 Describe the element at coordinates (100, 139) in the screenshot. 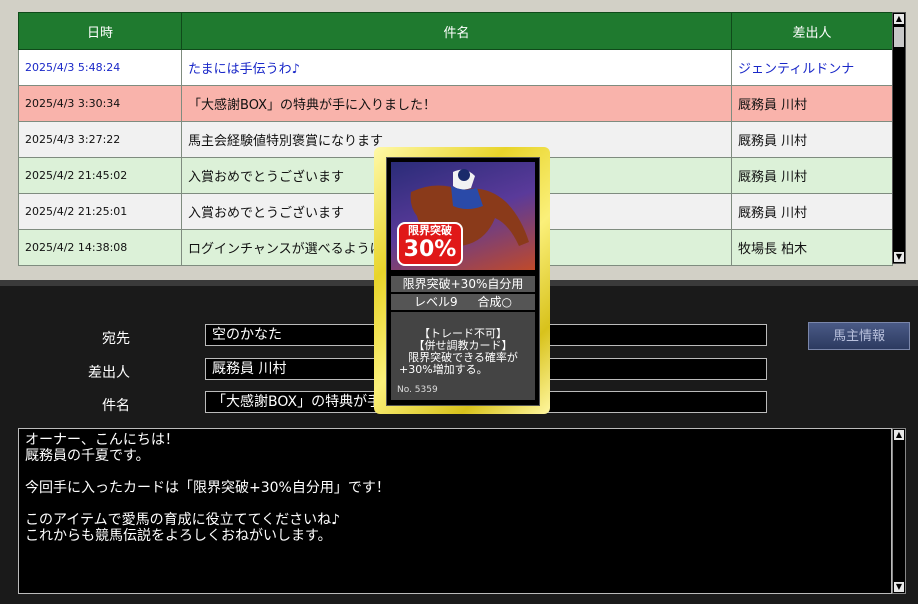

I see `mail-date: 2025/4/3 3:27:22` at that location.